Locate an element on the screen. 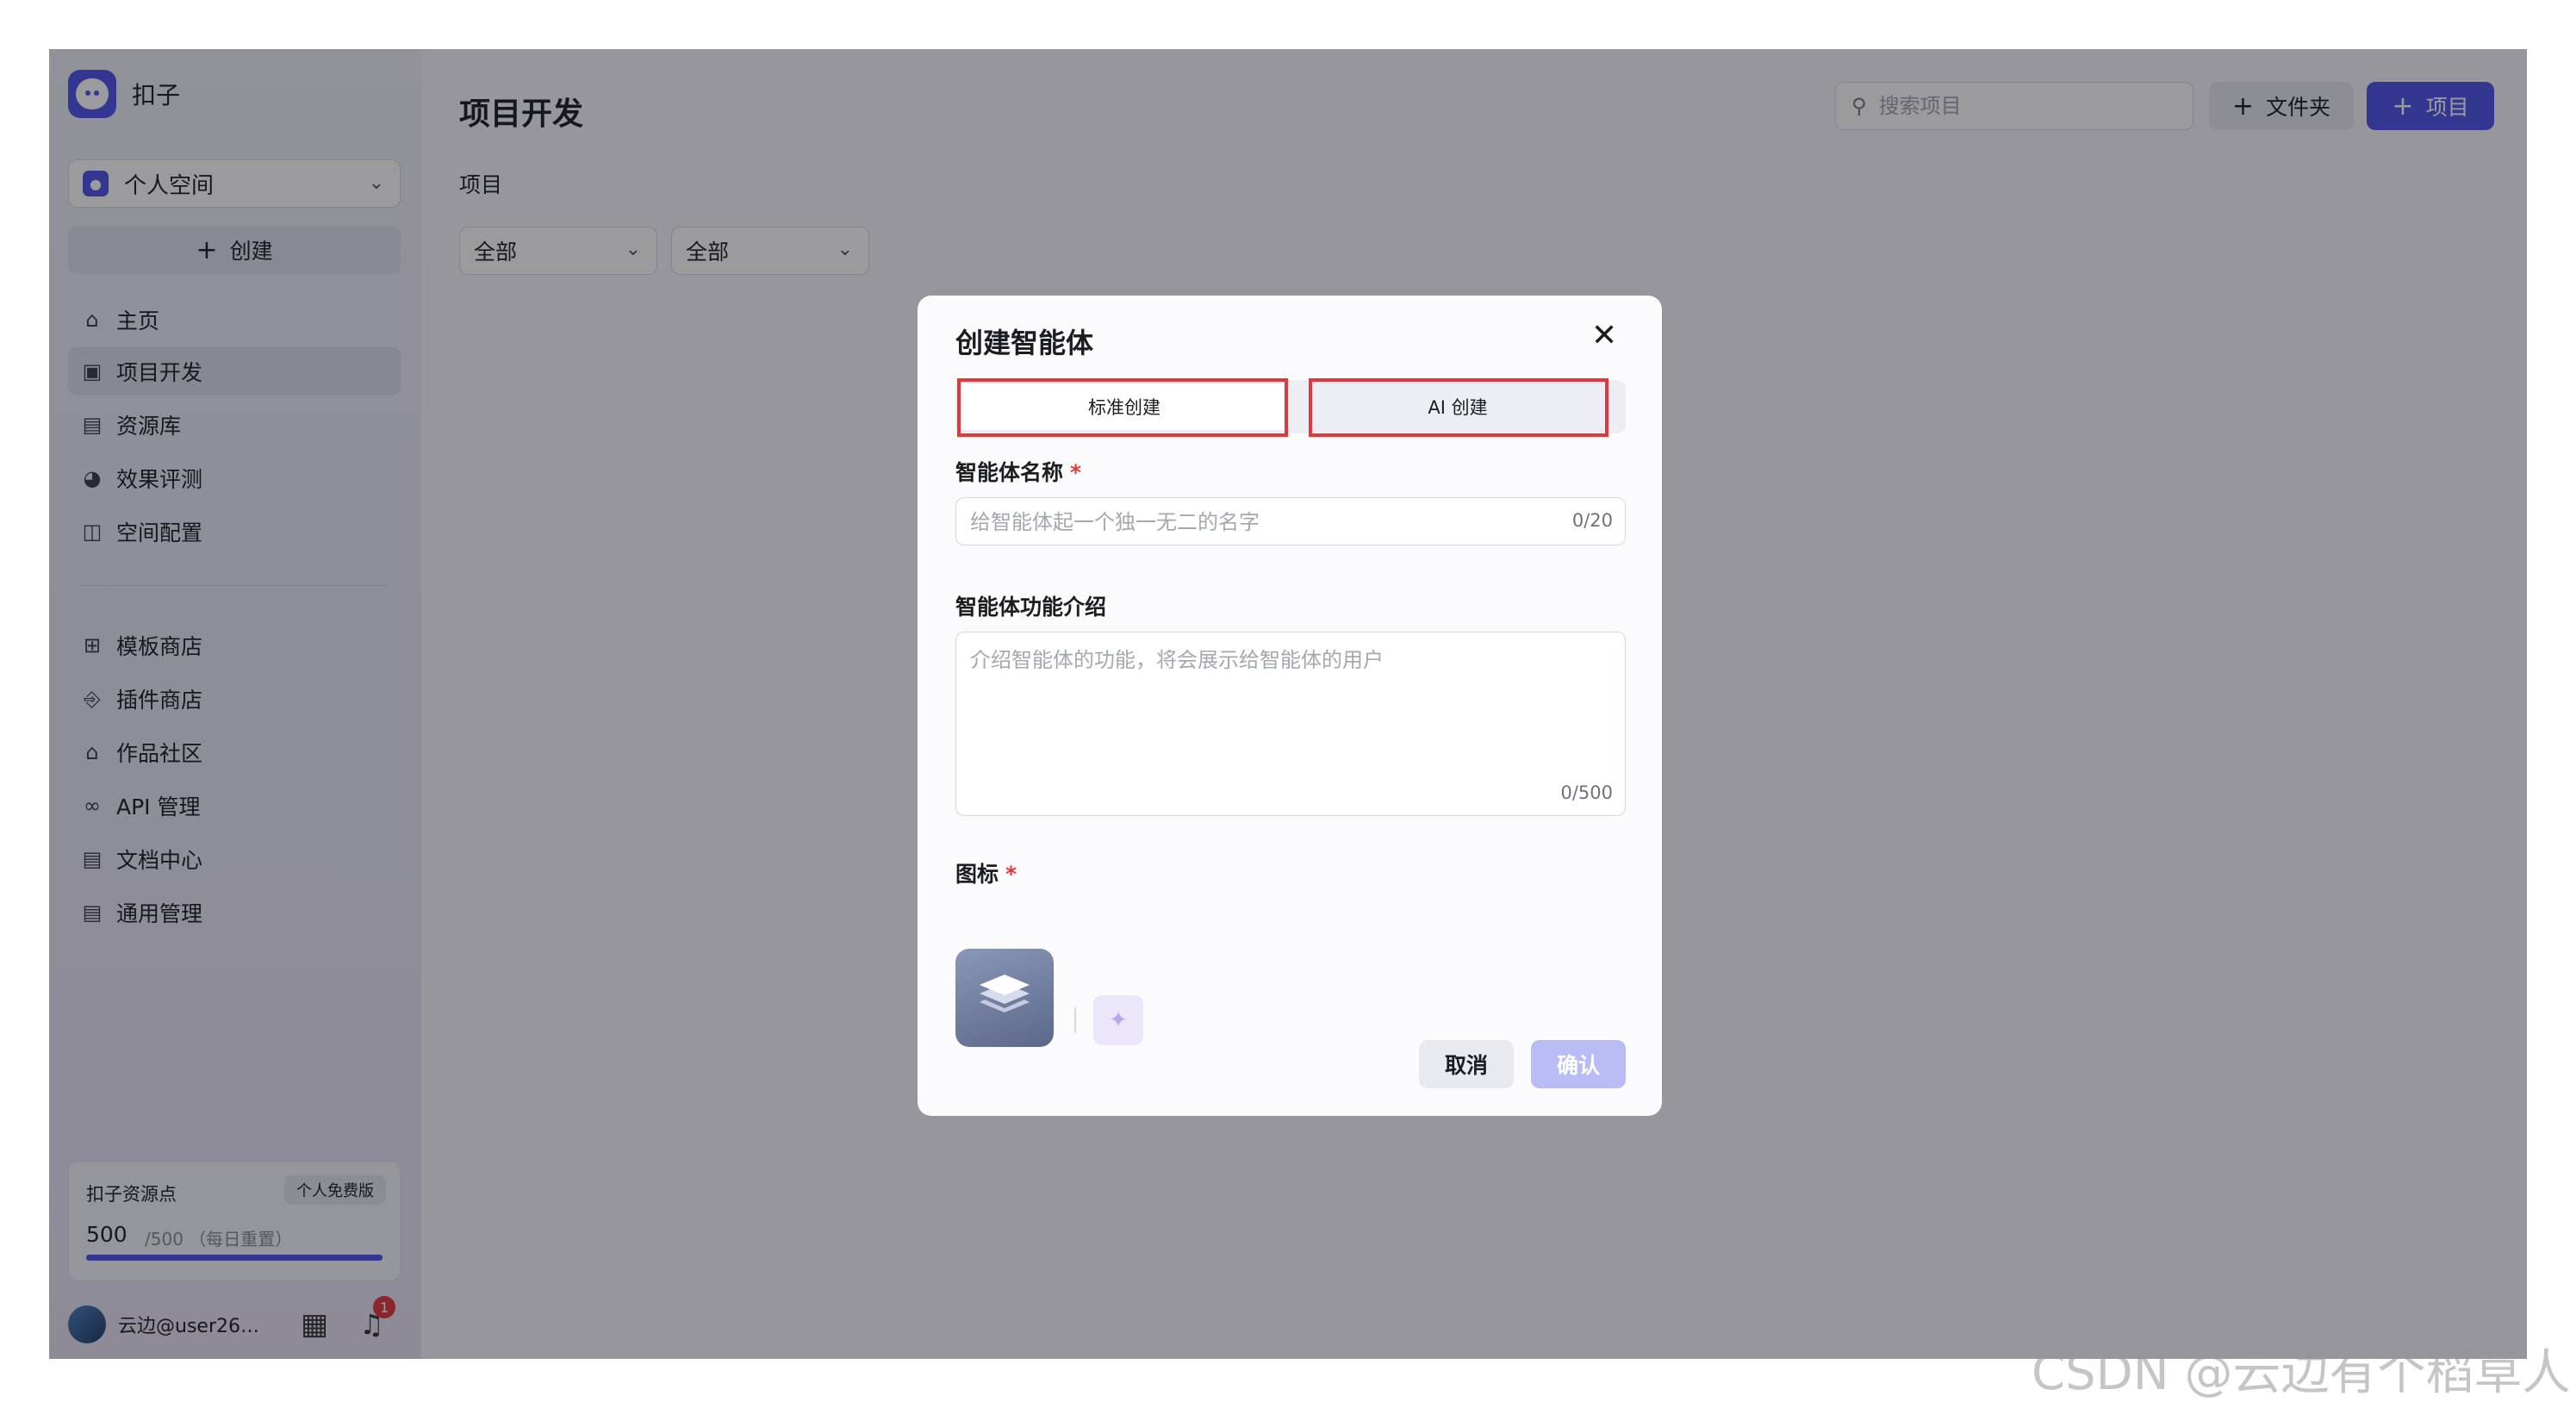 The height and width of the screenshot is (1408, 2576). agent-desc-field: 0/500 is located at coordinates (1291, 724).